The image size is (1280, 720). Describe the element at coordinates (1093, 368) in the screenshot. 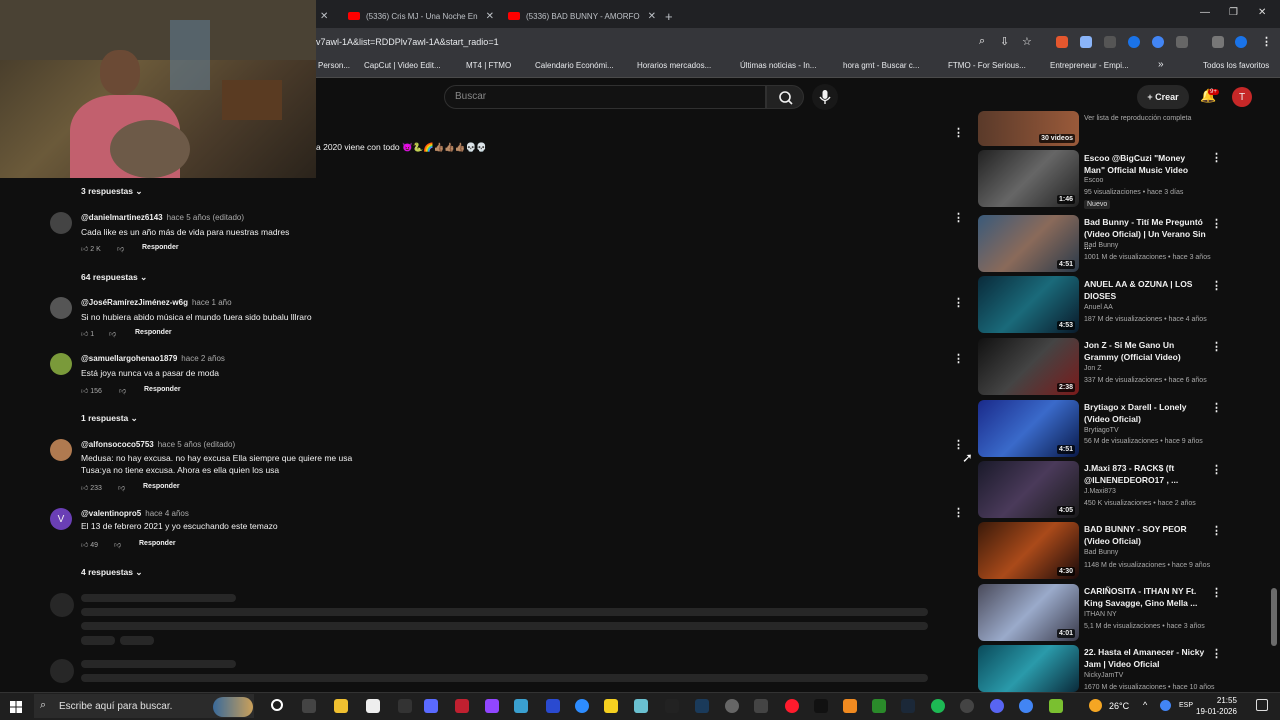

I see `video-channel: Jon Z` at that location.